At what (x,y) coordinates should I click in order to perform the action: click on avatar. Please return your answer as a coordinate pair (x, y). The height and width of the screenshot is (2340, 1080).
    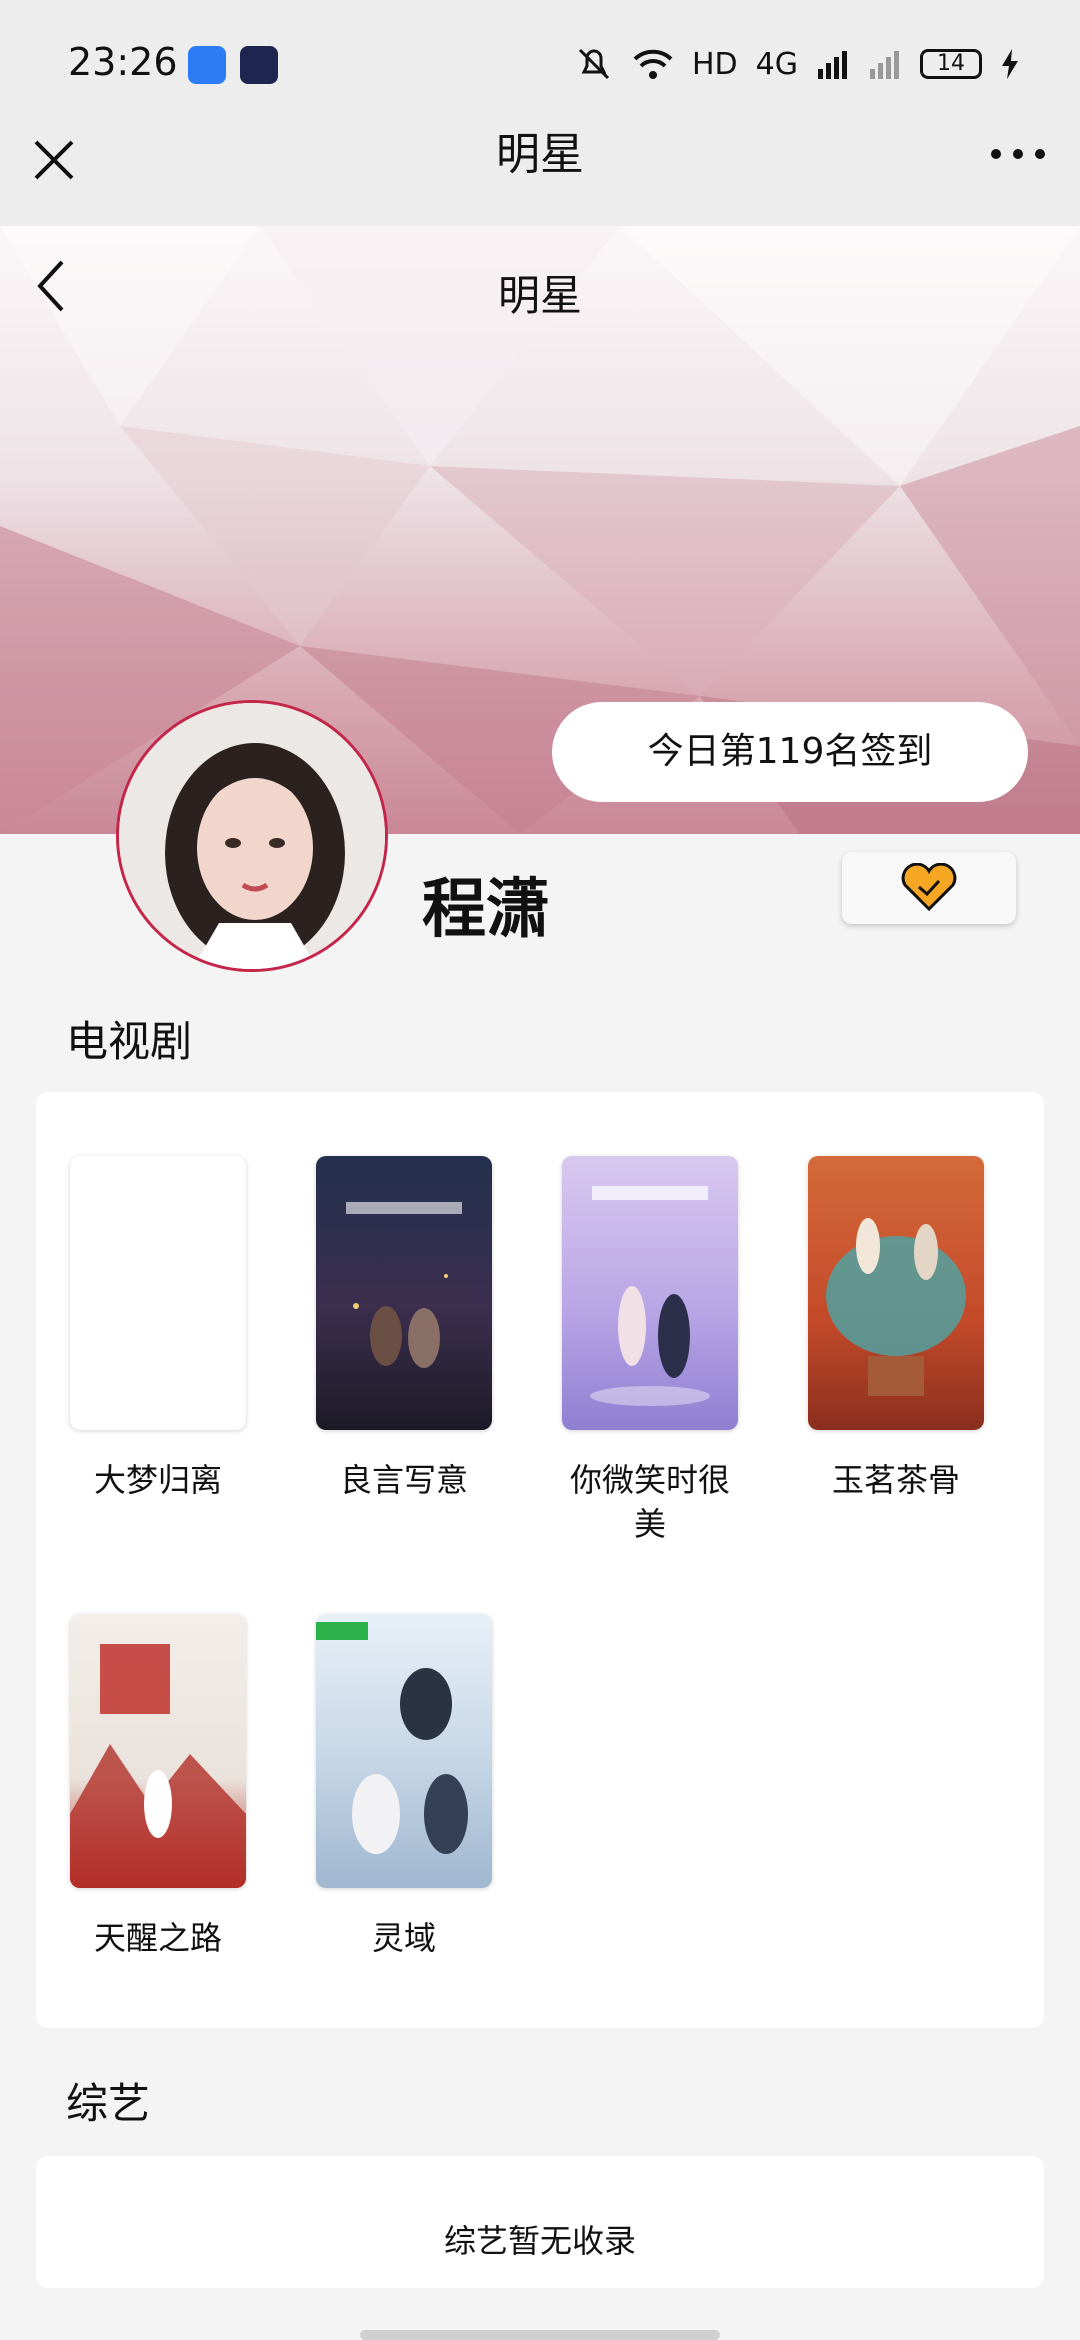
    Looking at the image, I should click on (252, 836).